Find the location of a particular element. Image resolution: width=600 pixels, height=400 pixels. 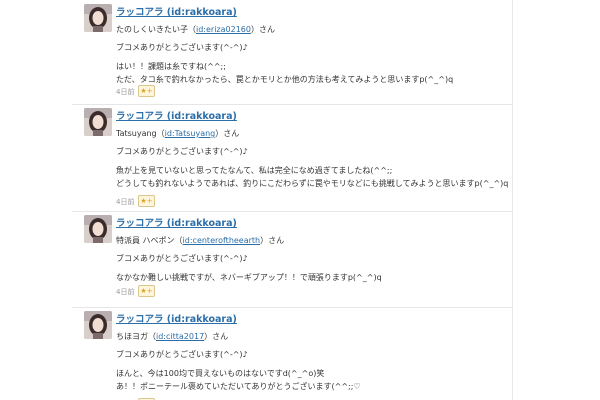

recipient-name: ちほヨガ（ is located at coordinates (136, 336).